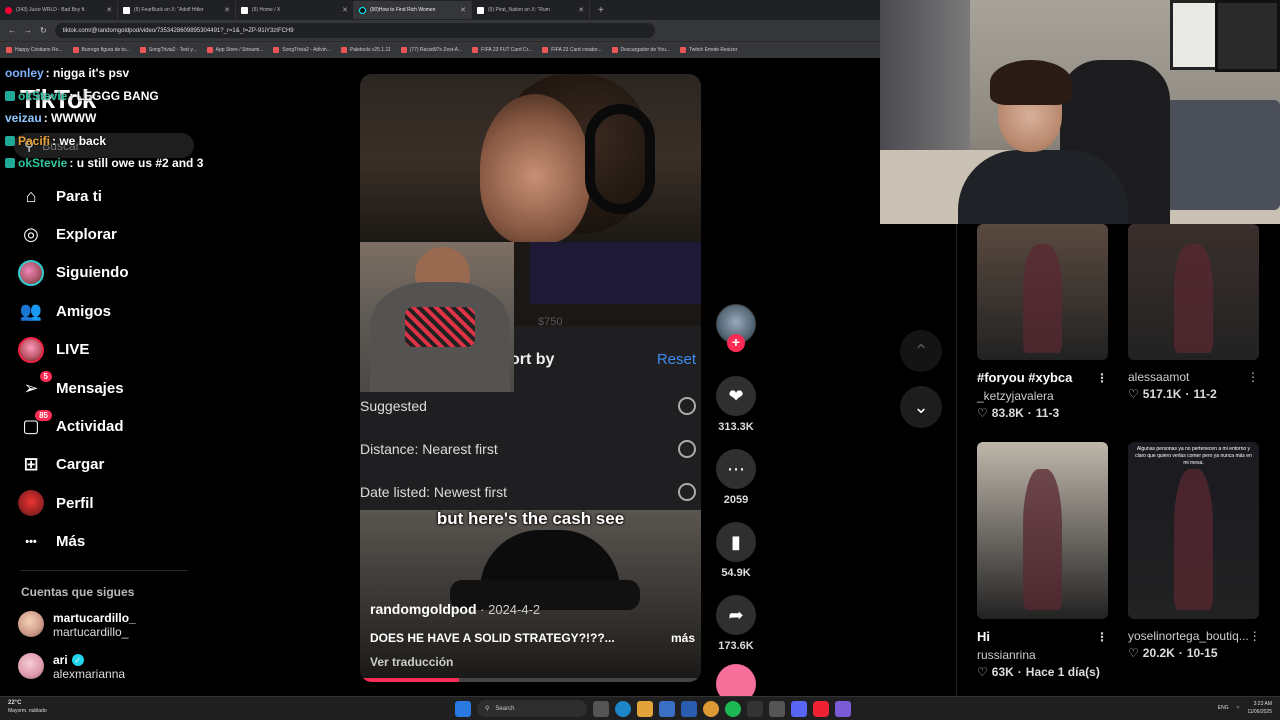 This screenshot has width=1280, height=720. I want to click on browser-tab: (90)How to Find Rich Women ✕, so click(413, 10).